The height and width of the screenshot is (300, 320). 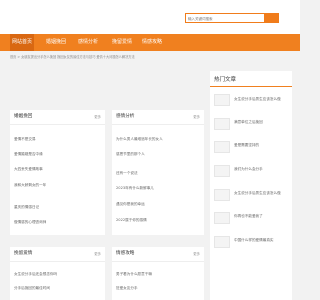 What do you see at coordinates (139, 139) in the screenshot?
I see `list-item: 为什么男人最难追年长的女人` at bounding box center [139, 139].